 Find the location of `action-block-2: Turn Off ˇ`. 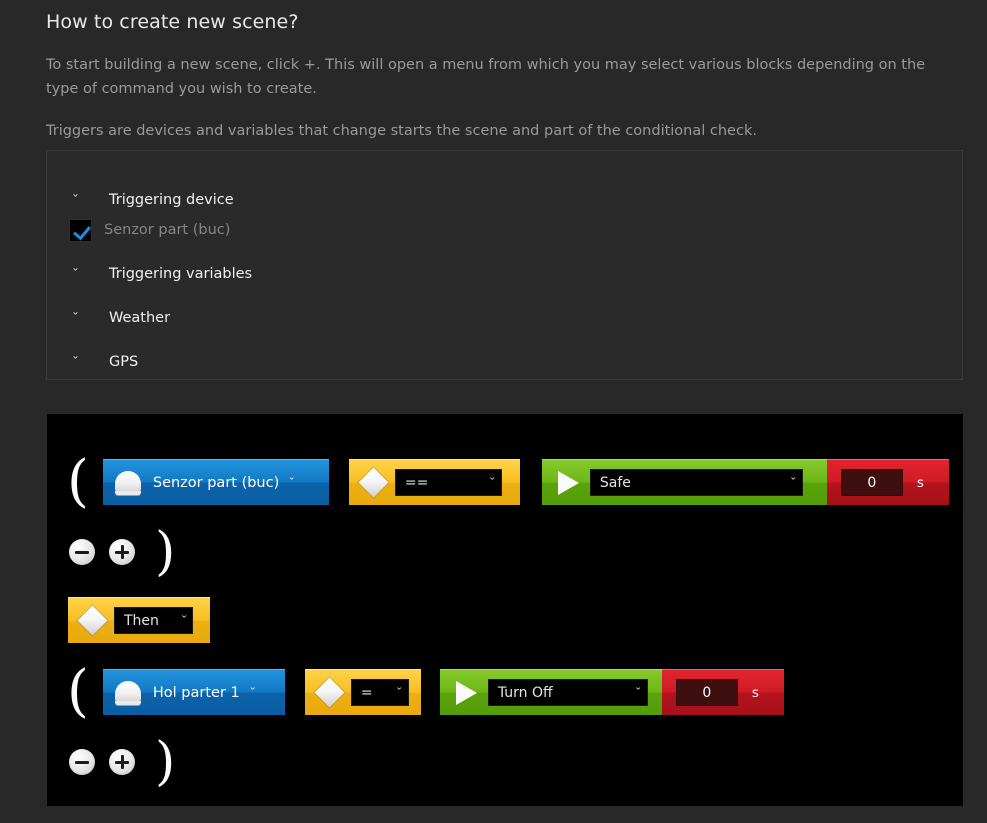

action-block-2: Turn Off ˇ is located at coordinates (550, 692).